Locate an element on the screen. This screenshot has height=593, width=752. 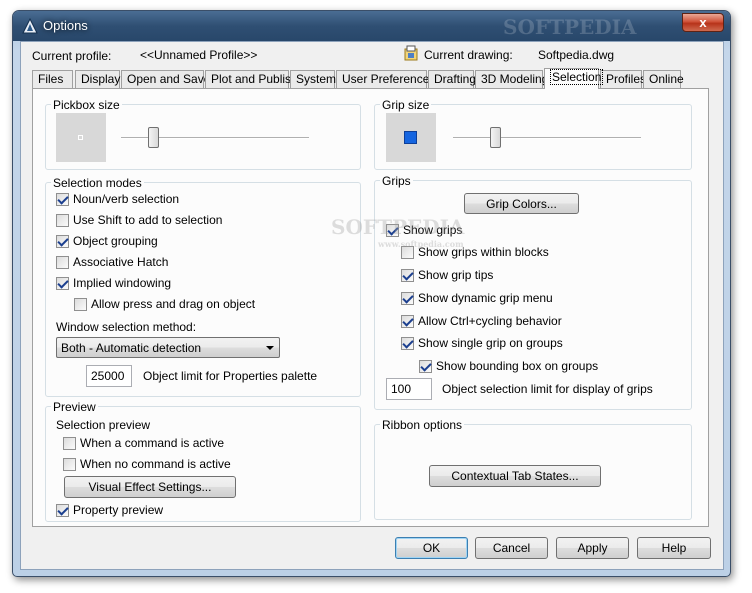
tab-open-and-save: Open and Save is located at coordinates (165, 79).